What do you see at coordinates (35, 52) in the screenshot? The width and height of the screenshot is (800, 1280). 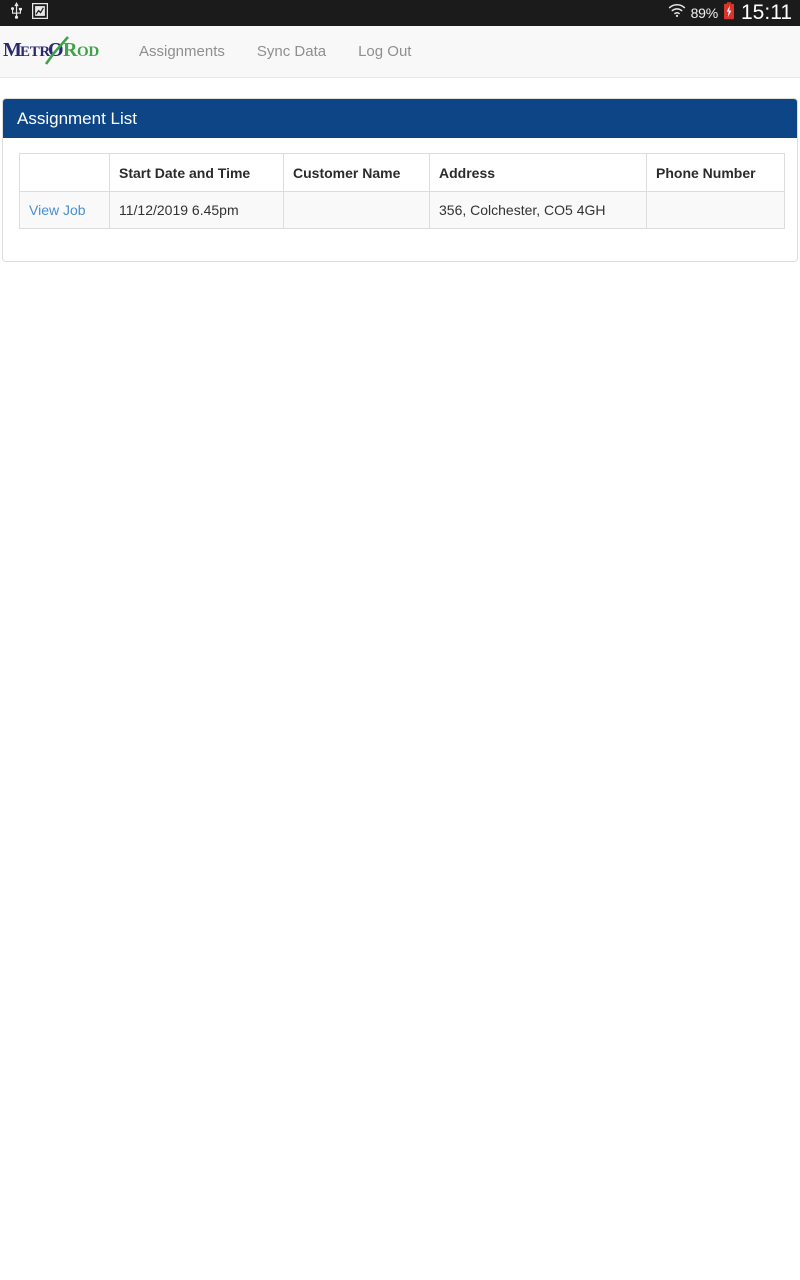 I see `svg-text: ETR` at bounding box center [35, 52].